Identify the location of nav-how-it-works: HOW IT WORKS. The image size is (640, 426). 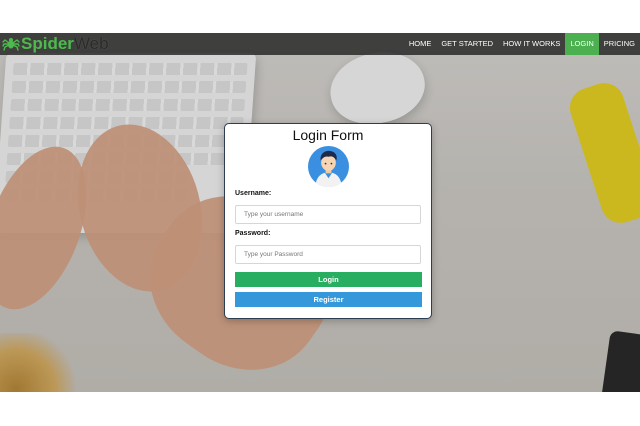
(531, 44).